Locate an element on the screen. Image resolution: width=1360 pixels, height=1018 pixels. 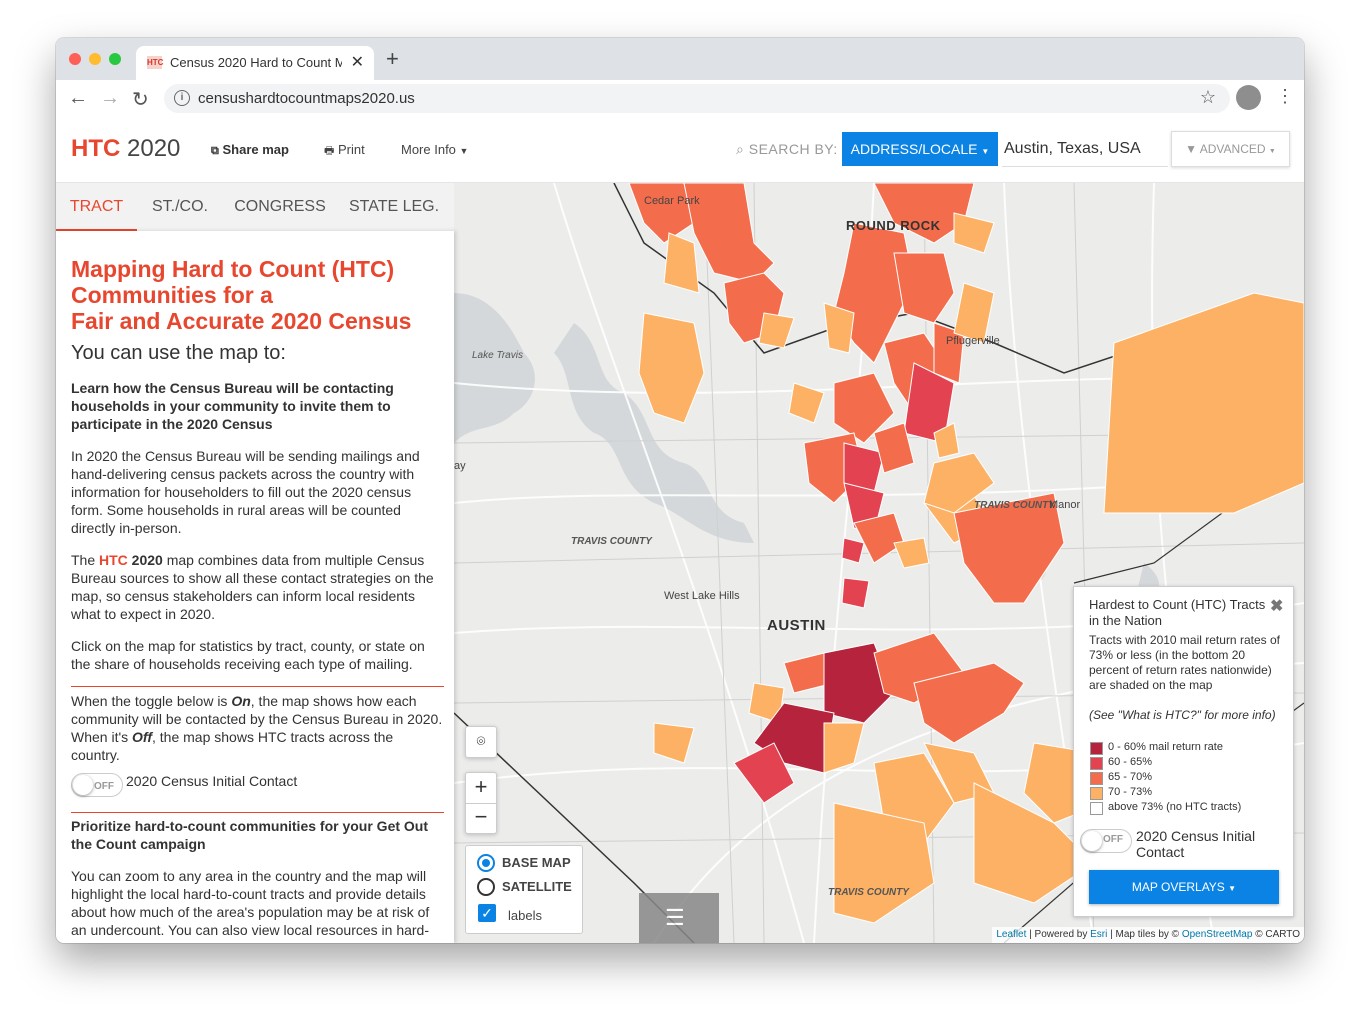
basemap-switcher: BASE MAP SATELLITE ✓ labels is located at coordinates (524, 889).